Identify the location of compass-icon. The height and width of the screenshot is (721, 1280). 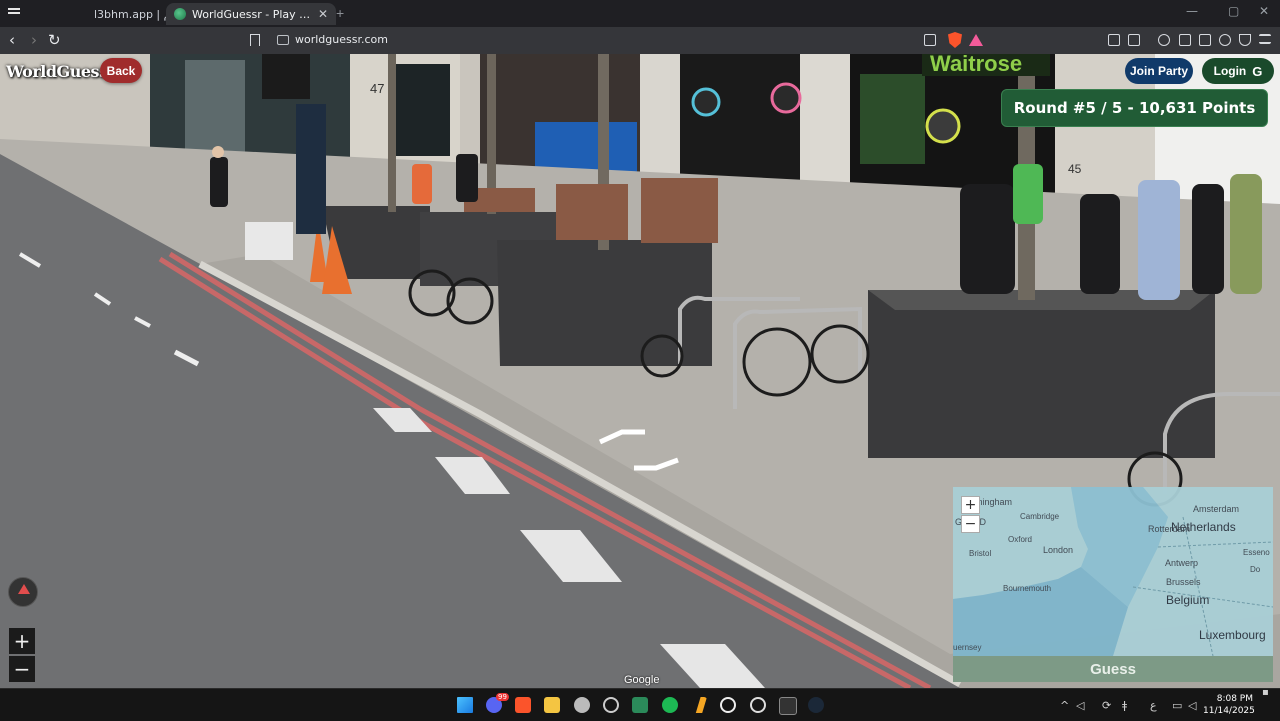
(23, 592).